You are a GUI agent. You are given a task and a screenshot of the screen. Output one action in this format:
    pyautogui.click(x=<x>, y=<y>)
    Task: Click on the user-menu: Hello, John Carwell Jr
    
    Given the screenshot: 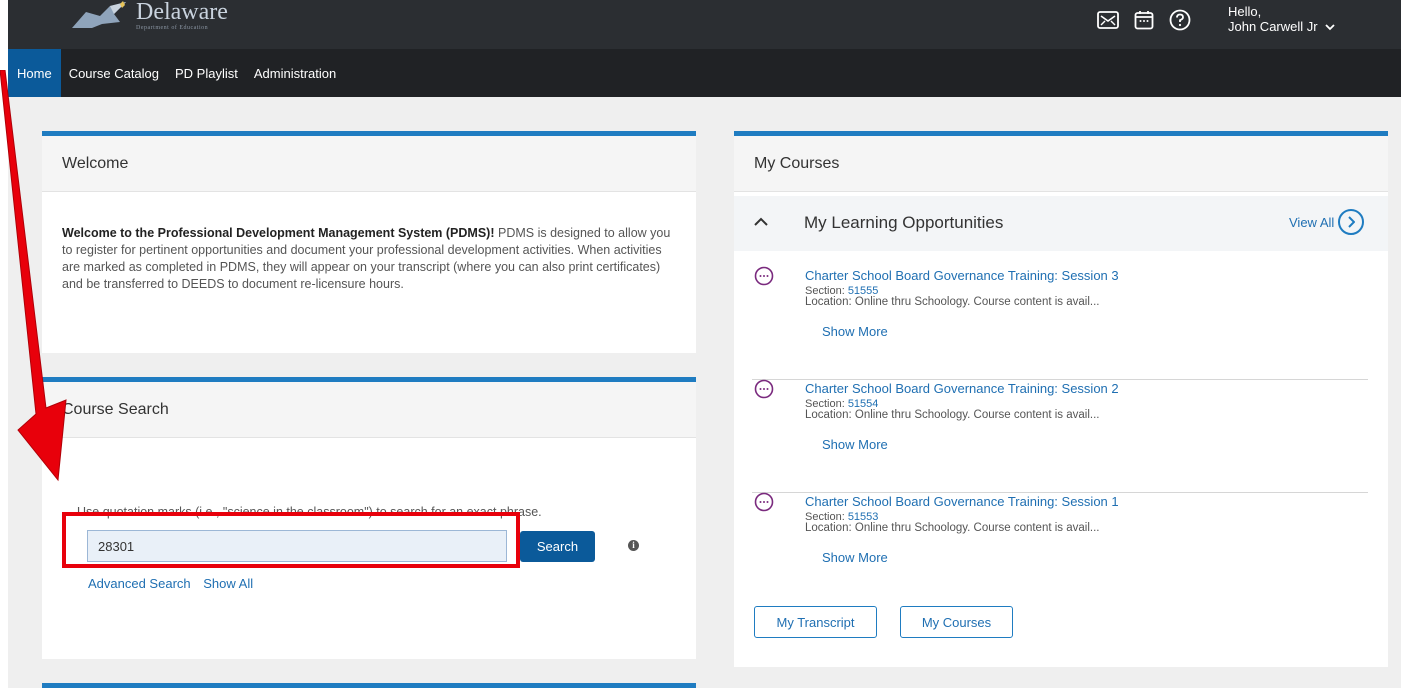 What is the action you would take?
    pyautogui.click(x=1281, y=19)
    